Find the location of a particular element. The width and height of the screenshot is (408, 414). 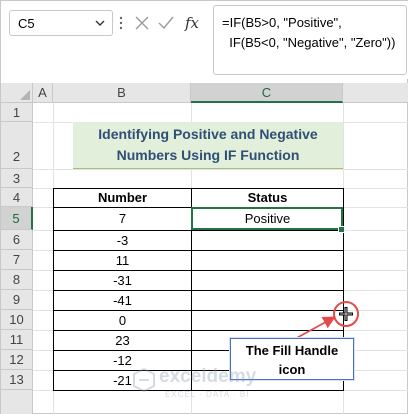

name-box: C5 is located at coordinates (61, 23).